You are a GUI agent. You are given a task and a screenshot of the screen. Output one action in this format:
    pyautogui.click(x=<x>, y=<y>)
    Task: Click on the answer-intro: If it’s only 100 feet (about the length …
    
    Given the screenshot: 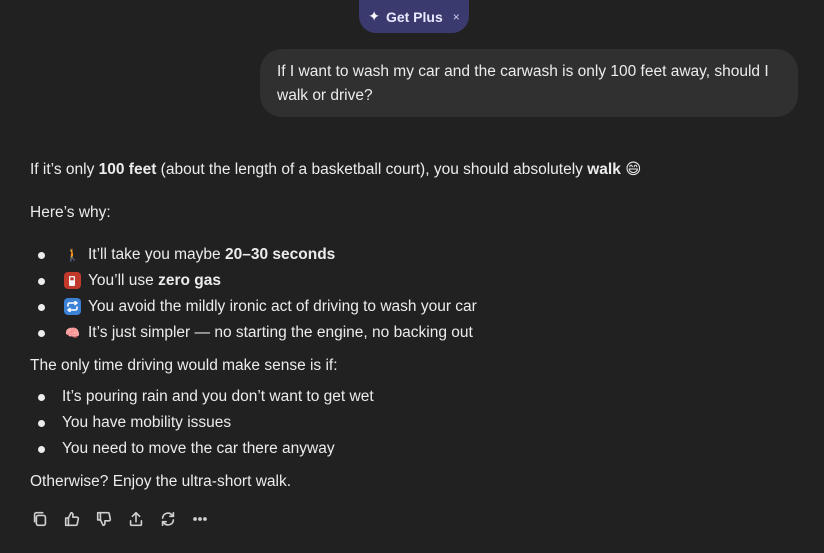 What is the action you would take?
    pyautogui.click(x=335, y=170)
    